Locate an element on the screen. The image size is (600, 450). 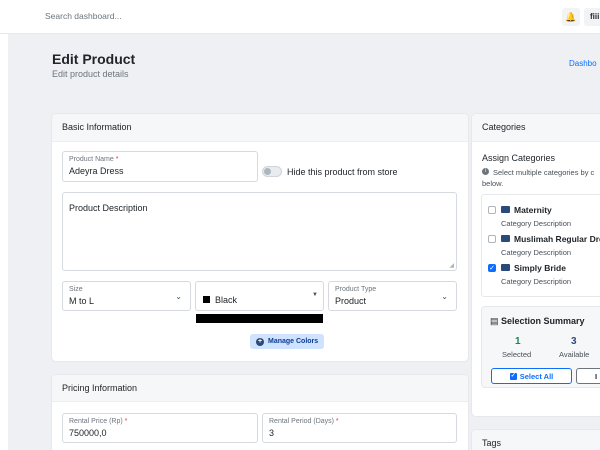
available-label: Available is located at coordinates (574, 354).